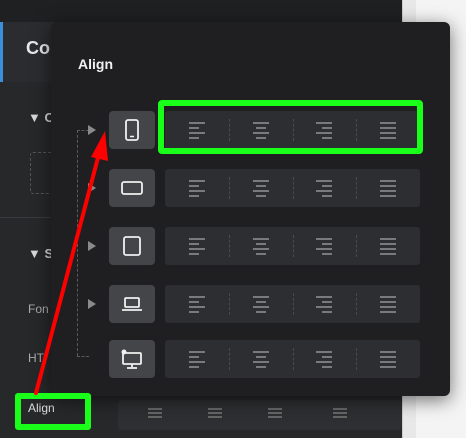 The width and height of the screenshot is (466, 438). I want to click on align-options-tablet, so click(292, 246).